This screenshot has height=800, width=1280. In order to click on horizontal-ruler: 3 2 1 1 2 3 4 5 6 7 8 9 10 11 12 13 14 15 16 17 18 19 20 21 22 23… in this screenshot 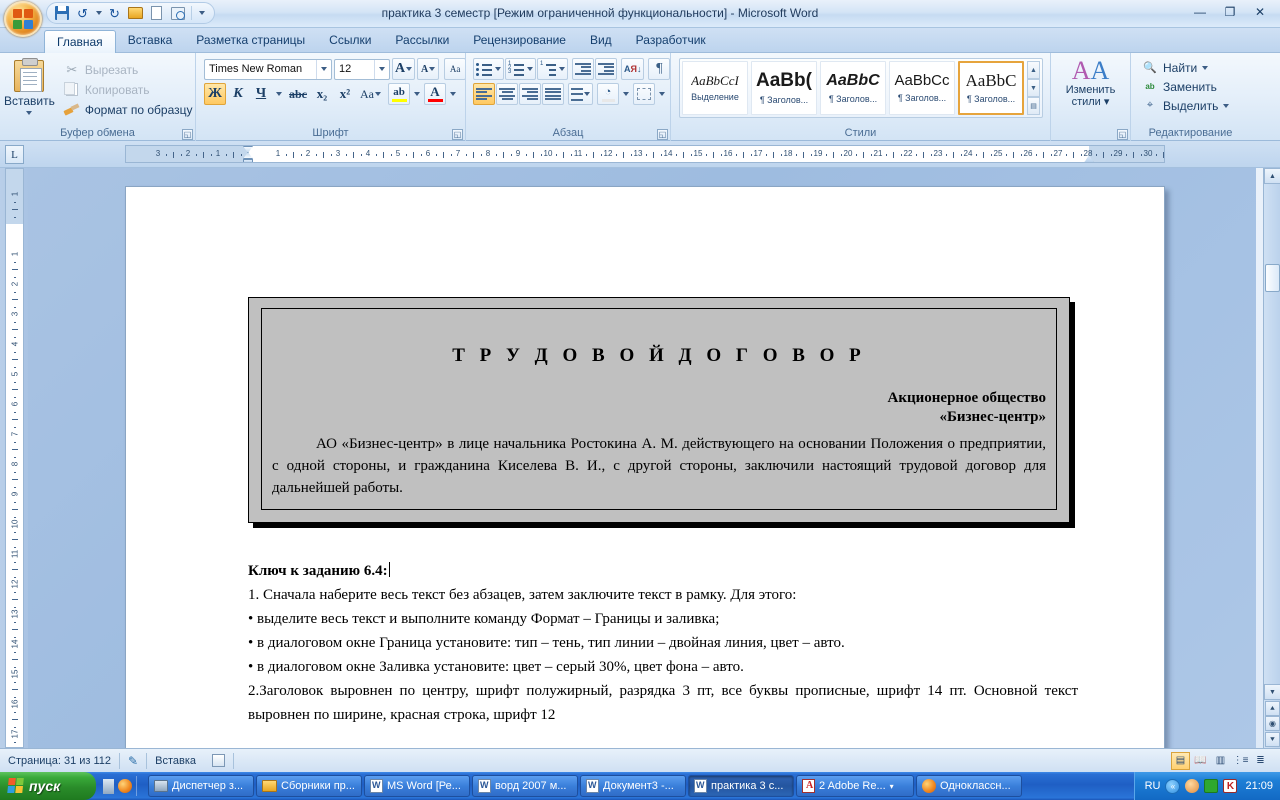, I will do `click(645, 154)`.